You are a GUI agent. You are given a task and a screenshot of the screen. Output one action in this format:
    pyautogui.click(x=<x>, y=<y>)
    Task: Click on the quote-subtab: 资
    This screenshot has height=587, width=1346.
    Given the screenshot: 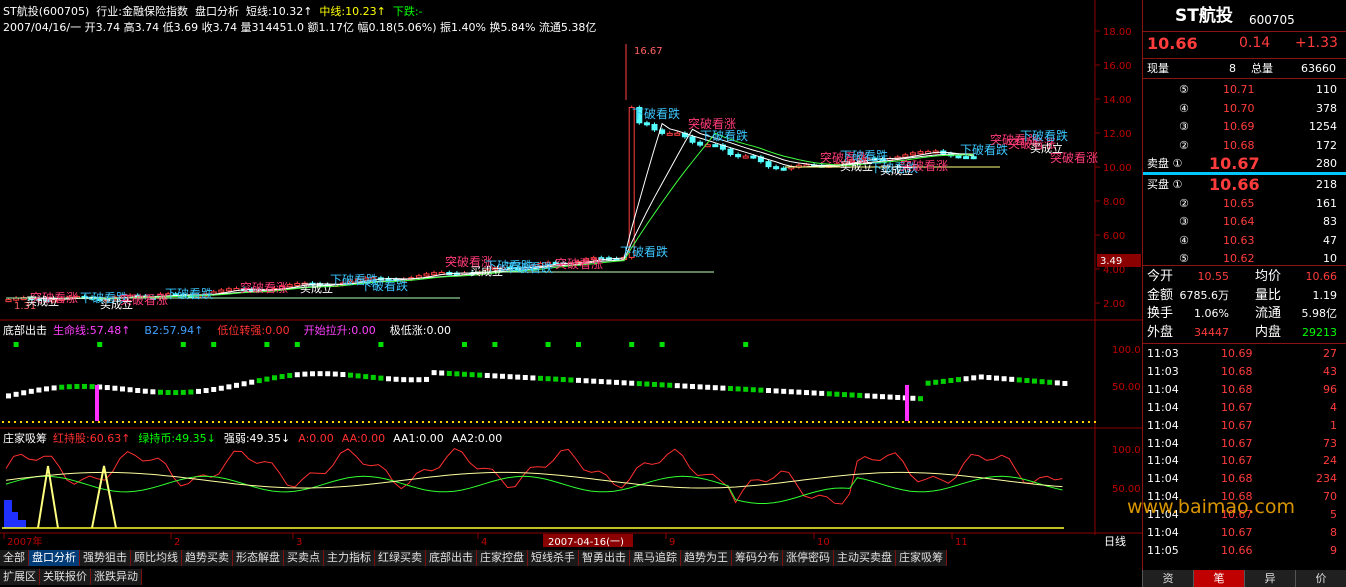 What is the action you would take?
    pyautogui.click(x=1167, y=578)
    